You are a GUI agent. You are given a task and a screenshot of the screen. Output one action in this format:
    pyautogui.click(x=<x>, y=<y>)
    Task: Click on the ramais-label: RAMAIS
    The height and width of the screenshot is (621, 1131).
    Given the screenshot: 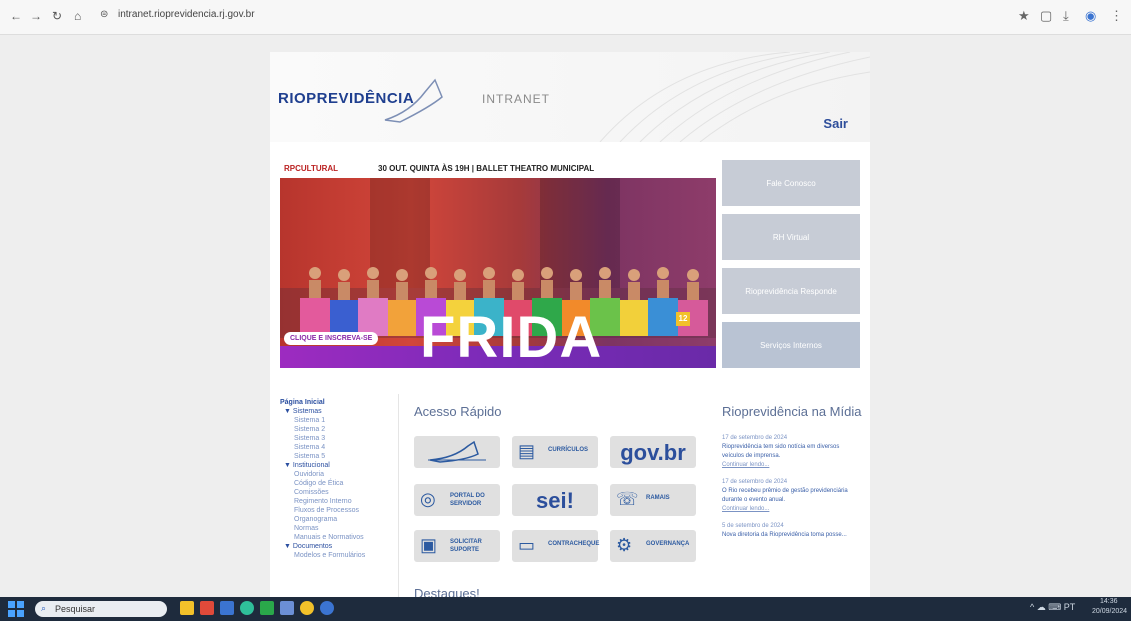 What is the action you would take?
    pyautogui.click(x=658, y=498)
    